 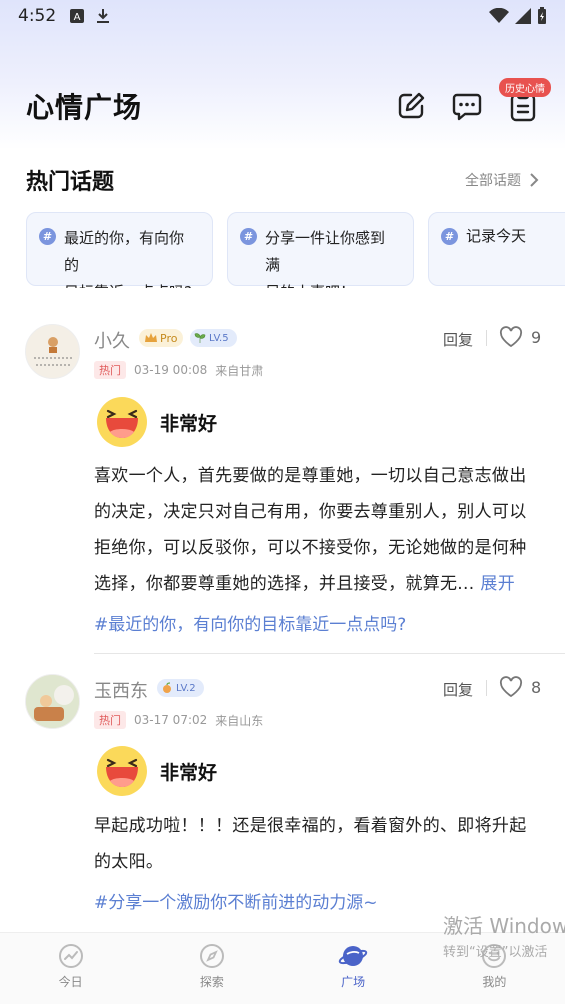 What do you see at coordinates (70, 982) in the screenshot?
I see `nav-label: 今日` at bounding box center [70, 982].